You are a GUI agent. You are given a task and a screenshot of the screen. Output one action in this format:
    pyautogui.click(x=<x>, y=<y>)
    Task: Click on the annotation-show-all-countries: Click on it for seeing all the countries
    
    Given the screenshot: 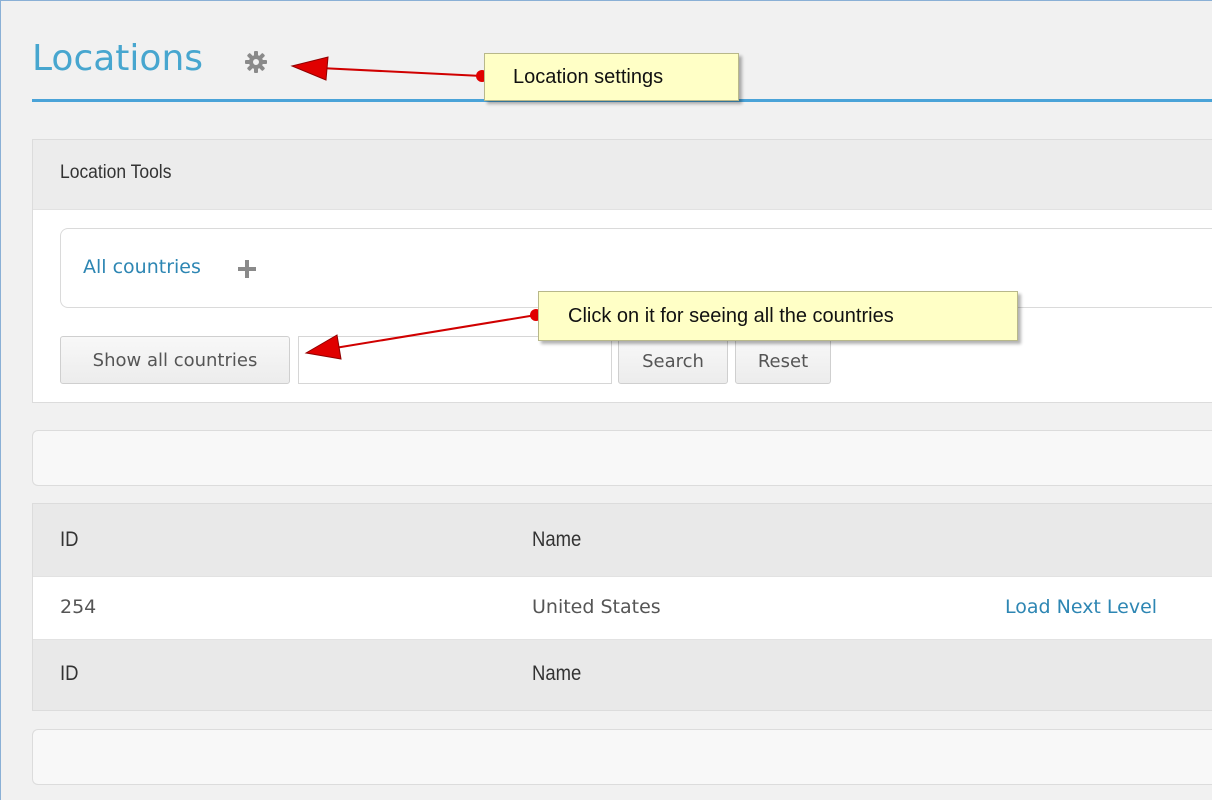 What is the action you would take?
    pyautogui.click(x=778, y=316)
    